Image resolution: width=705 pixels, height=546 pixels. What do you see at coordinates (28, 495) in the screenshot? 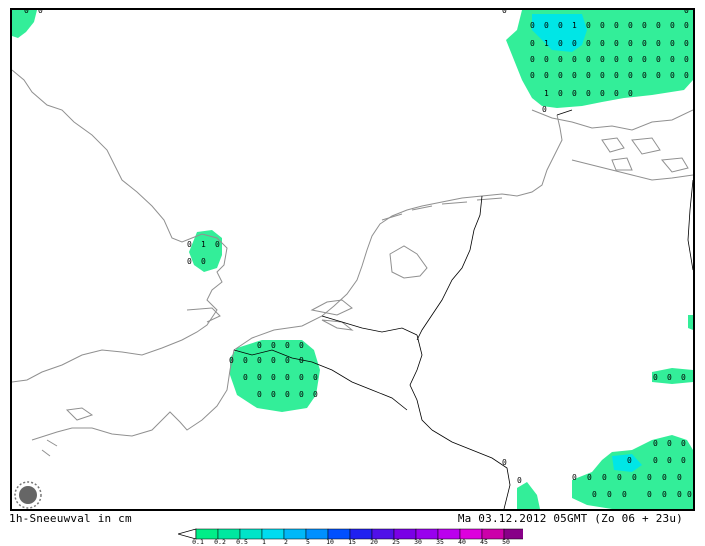
I see `knmi-logo` at bounding box center [28, 495].